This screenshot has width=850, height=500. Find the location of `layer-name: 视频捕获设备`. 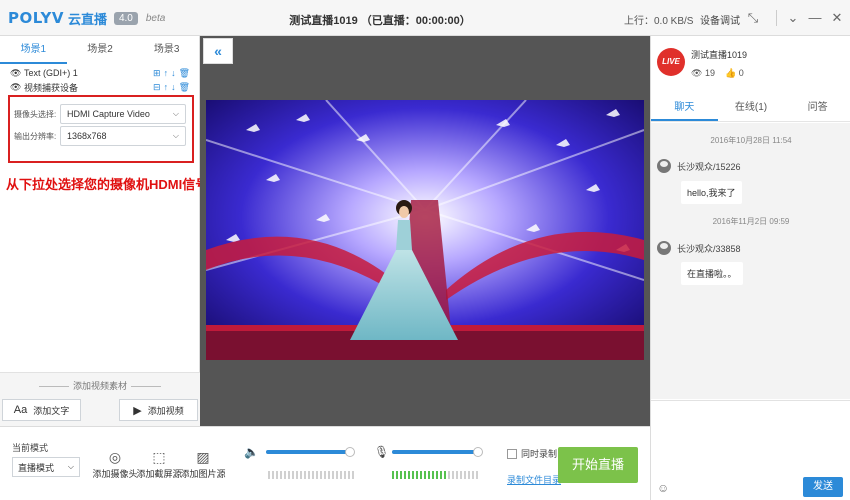

layer-name: 视频捕获设备 is located at coordinates (51, 87).